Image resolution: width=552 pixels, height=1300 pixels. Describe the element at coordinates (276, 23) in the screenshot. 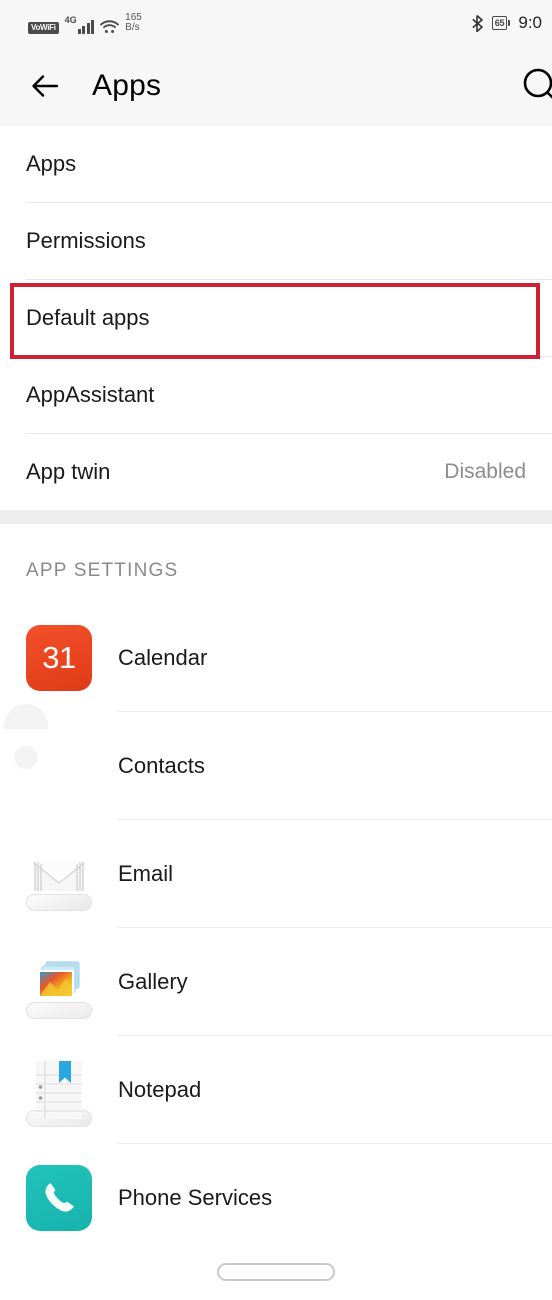

I see `status-bar: VoWiFi 4G 165 B/s 65 9:0` at that location.